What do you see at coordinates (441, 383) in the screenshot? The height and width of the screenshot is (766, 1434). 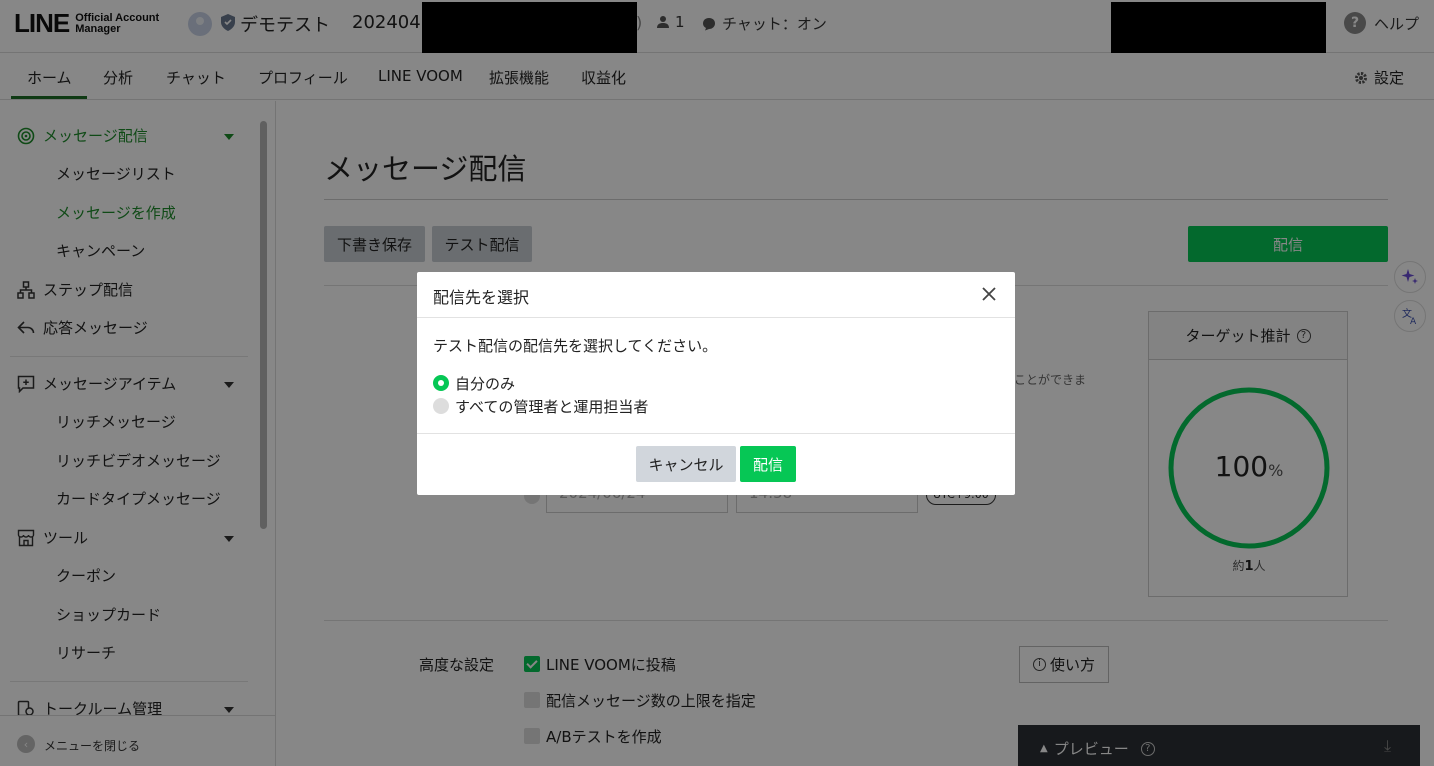 I see `radio-self-only` at bounding box center [441, 383].